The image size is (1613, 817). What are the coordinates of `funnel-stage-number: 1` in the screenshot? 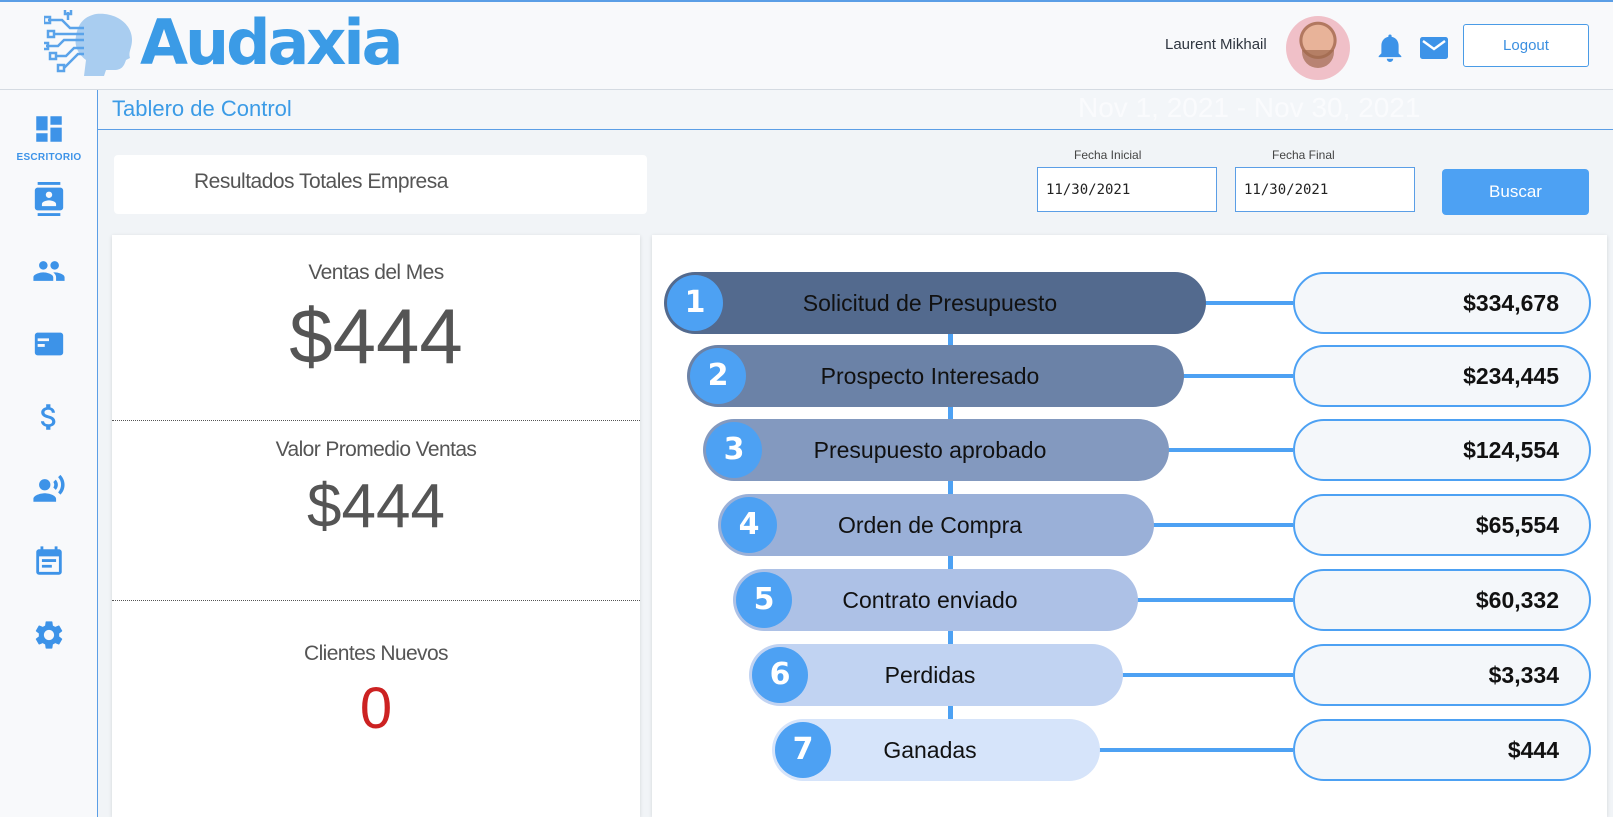 It's located at (695, 303).